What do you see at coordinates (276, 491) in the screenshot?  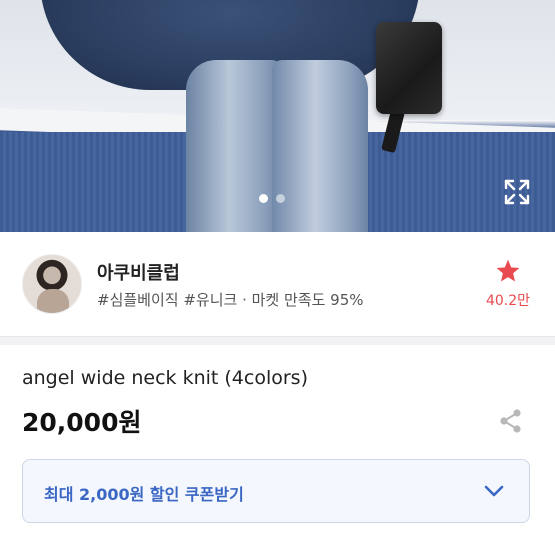 I see `coupon-button: 최대 2,000원 할인 쿠폰받기` at bounding box center [276, 491].